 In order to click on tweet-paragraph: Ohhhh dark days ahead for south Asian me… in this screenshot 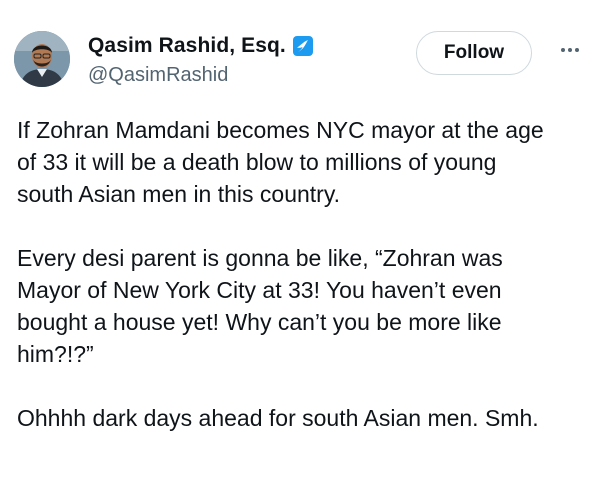, I will do `click(278, 418)`.